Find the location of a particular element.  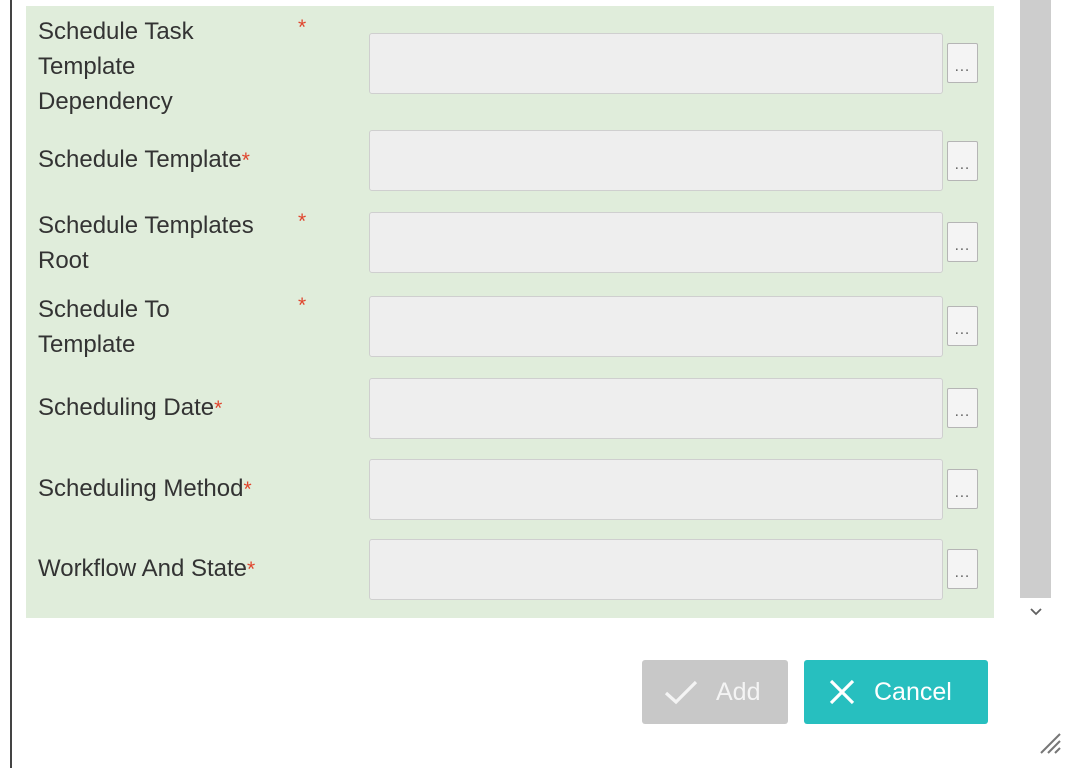

cancel-button-label: Cancel is located at coordinates (913, 691).